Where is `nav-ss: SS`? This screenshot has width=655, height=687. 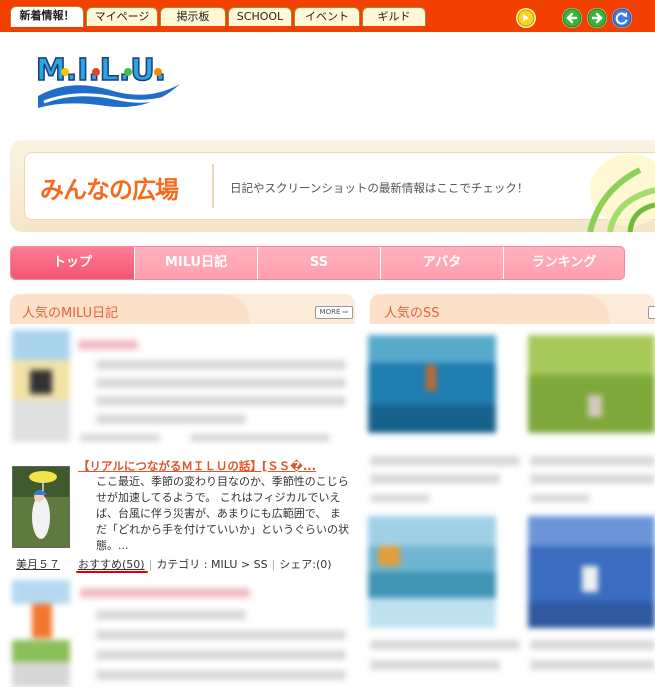 nav-ss: SS is located at coordinates (319, 263).